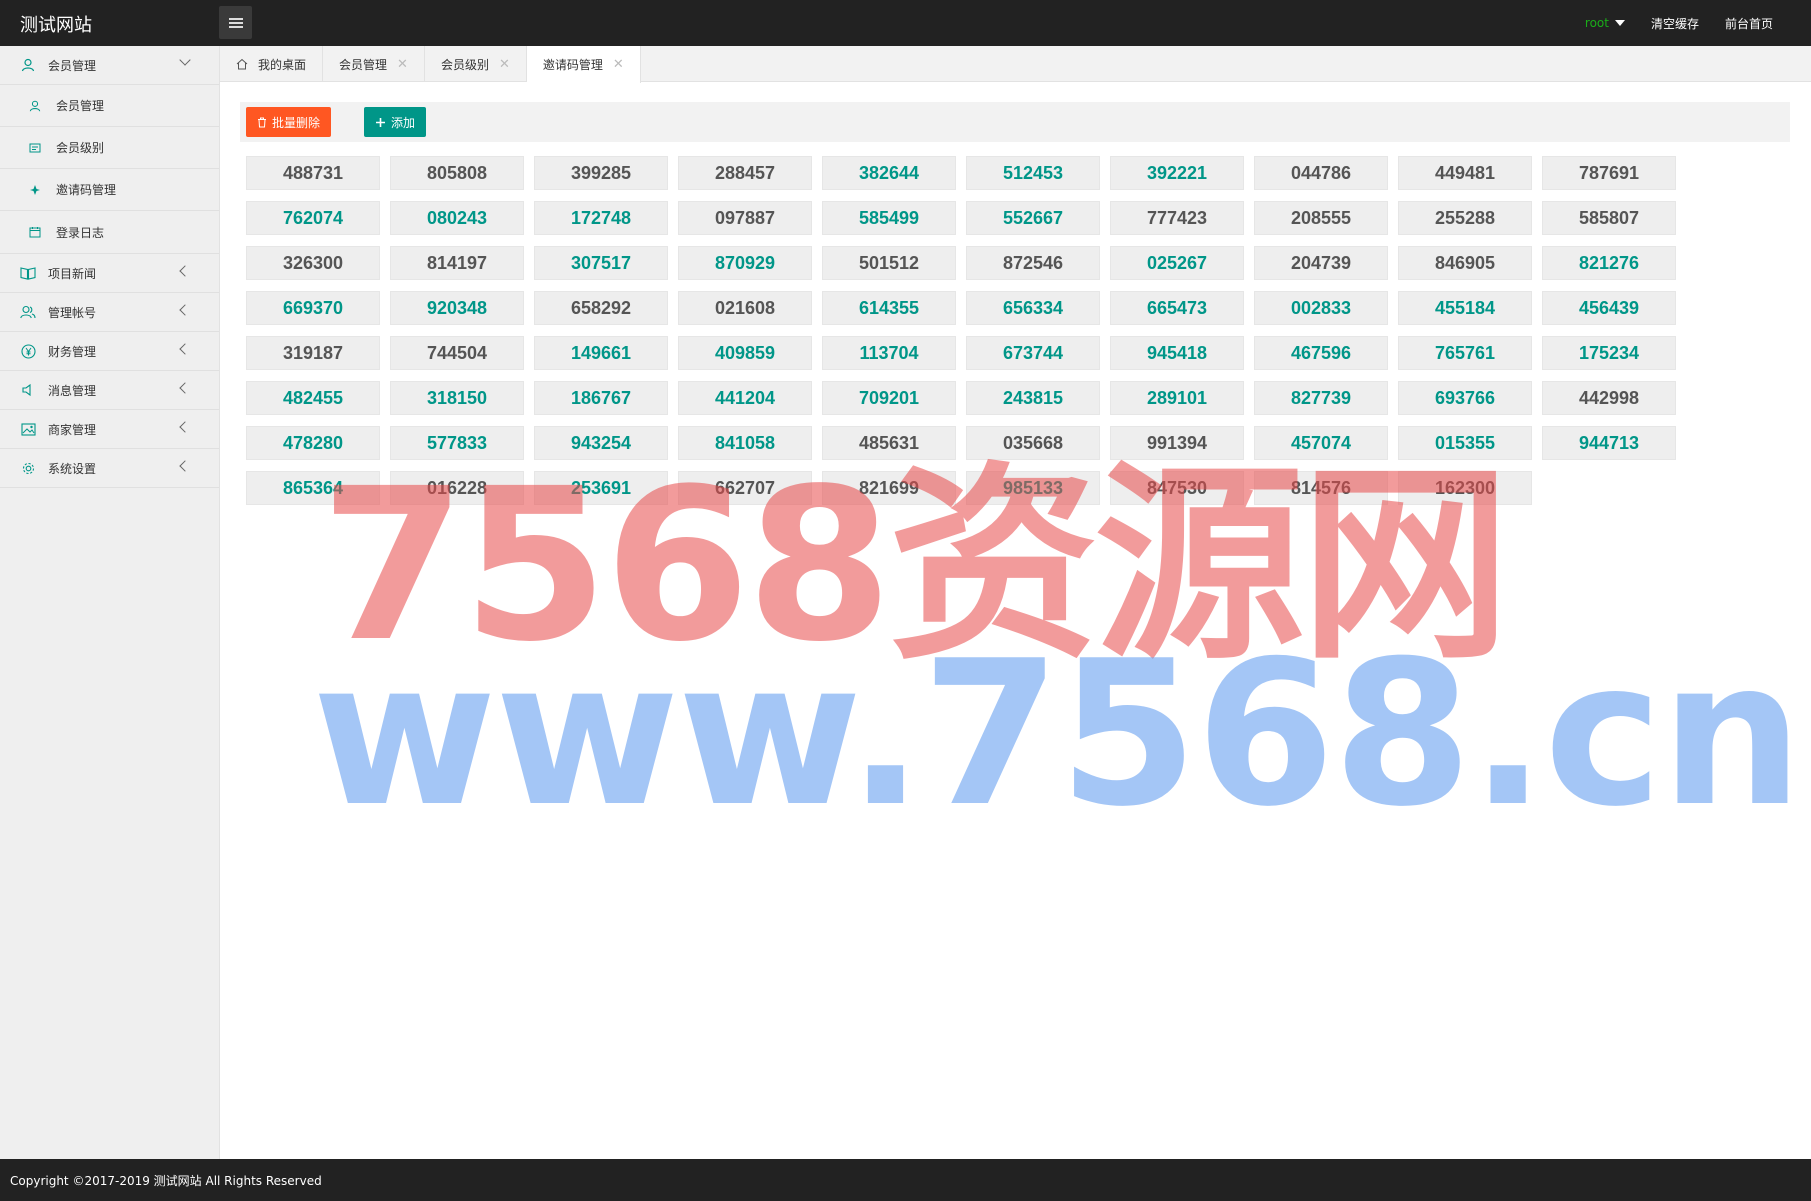 This screenshot has width=1811, height=1201. What do you see at coordinates (601, 353) in the screenshot?
I see `invite-code-cell: 149661` at bounding box center [601, 353].